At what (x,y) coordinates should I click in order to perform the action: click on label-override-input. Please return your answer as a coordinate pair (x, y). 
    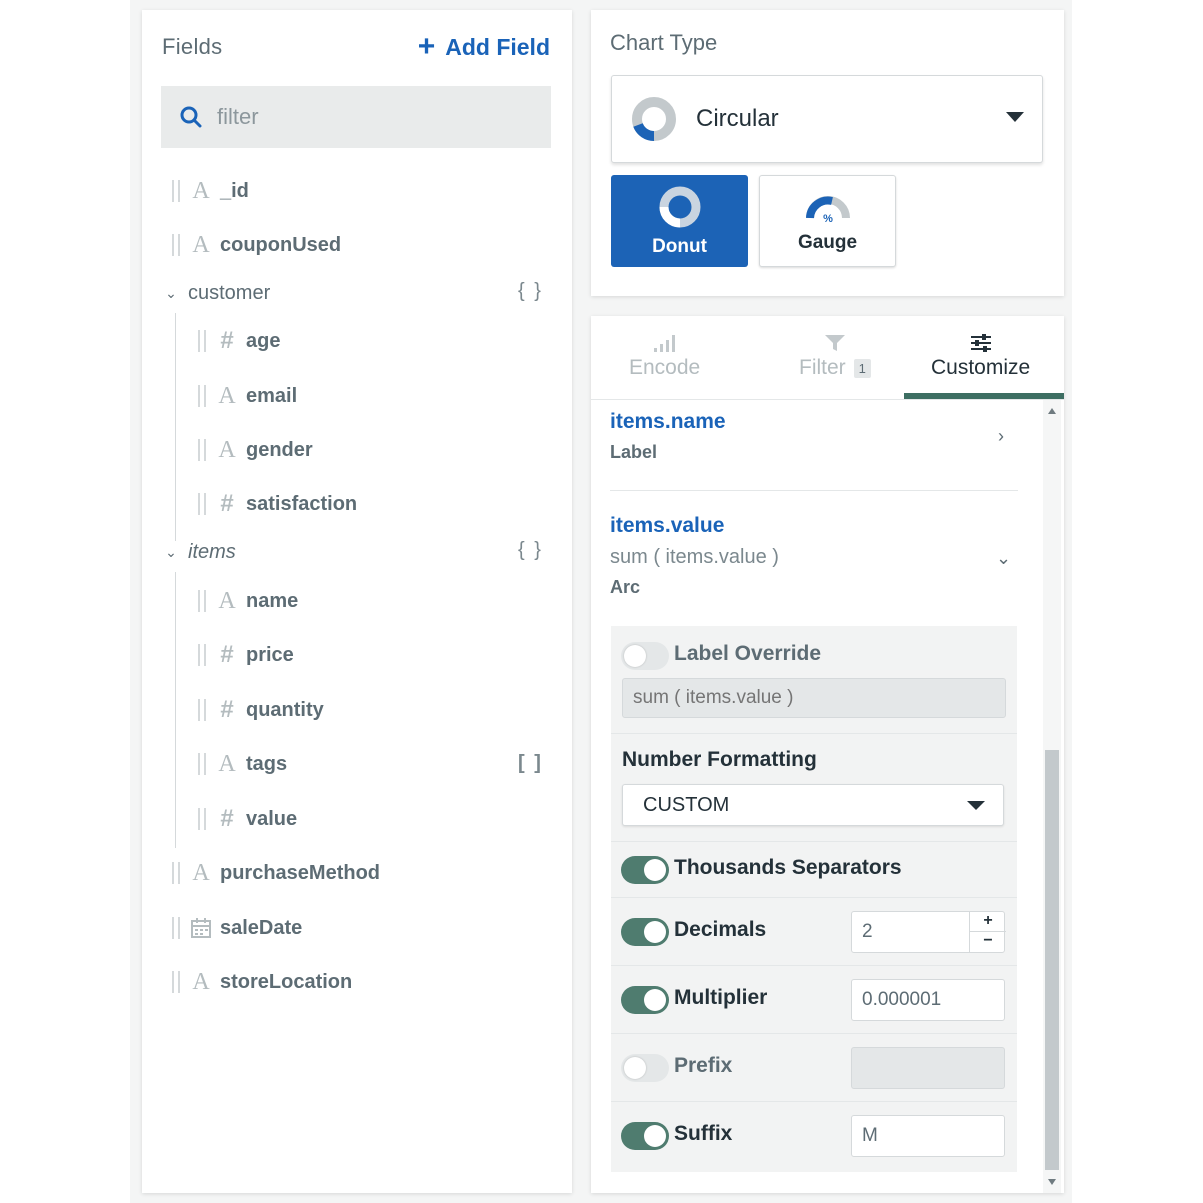
    Looking at the image, I should click on (814, 698).